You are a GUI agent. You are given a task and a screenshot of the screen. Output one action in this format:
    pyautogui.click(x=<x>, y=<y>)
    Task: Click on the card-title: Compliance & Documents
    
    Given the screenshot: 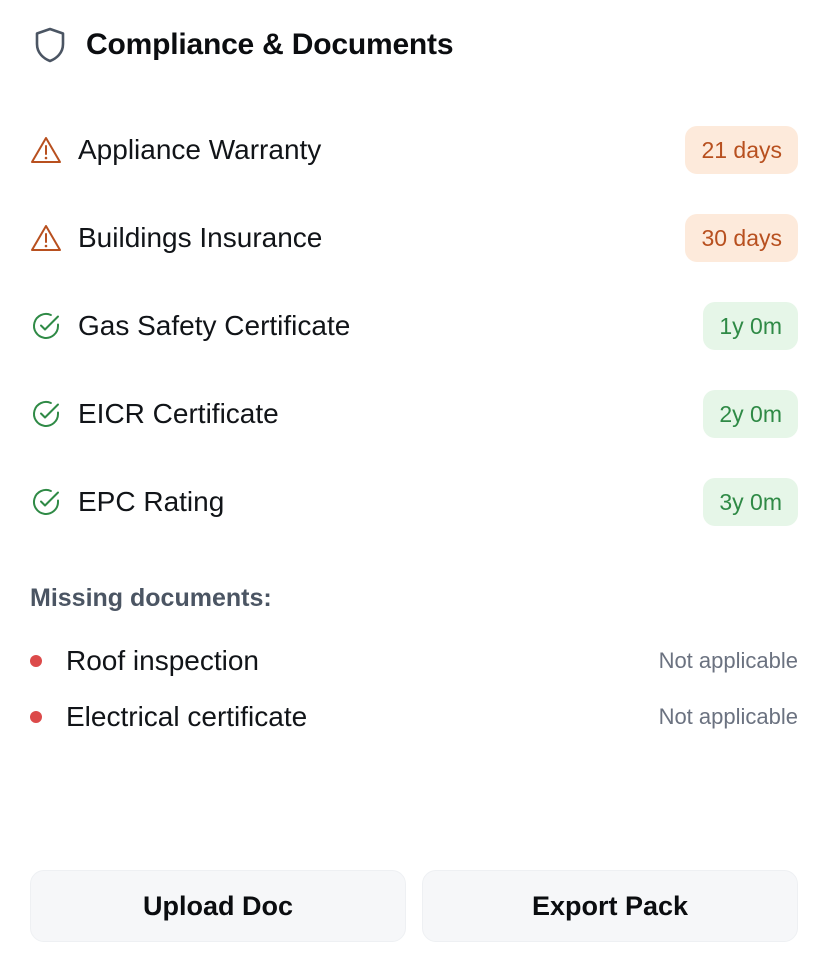 What is the action you would take?
    pyautogui.click(x=270, y=44)
    